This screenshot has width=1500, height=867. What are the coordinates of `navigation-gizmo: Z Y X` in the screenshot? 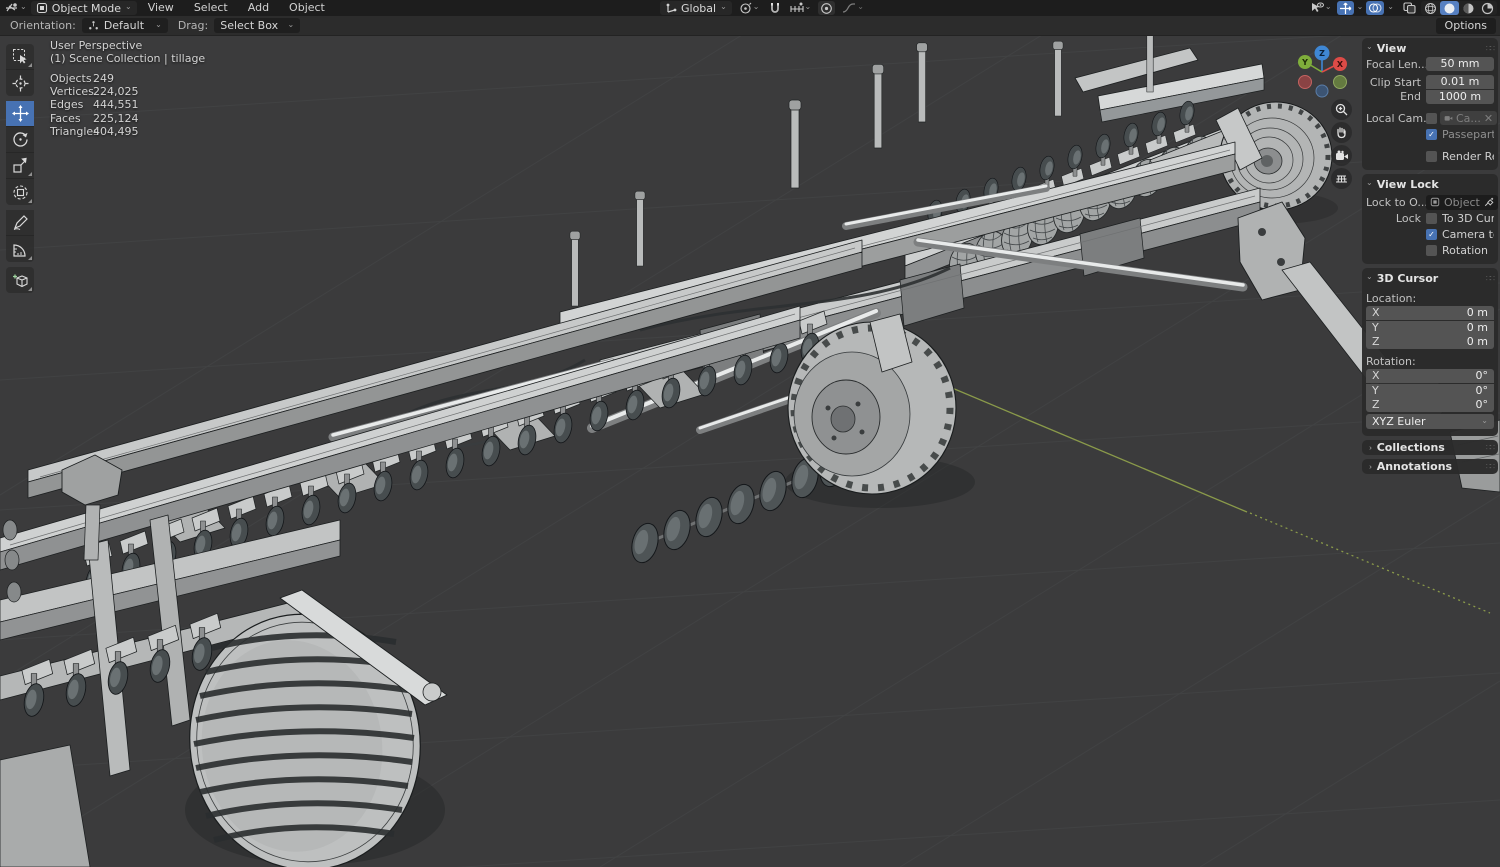 It's located at (1320, 72).